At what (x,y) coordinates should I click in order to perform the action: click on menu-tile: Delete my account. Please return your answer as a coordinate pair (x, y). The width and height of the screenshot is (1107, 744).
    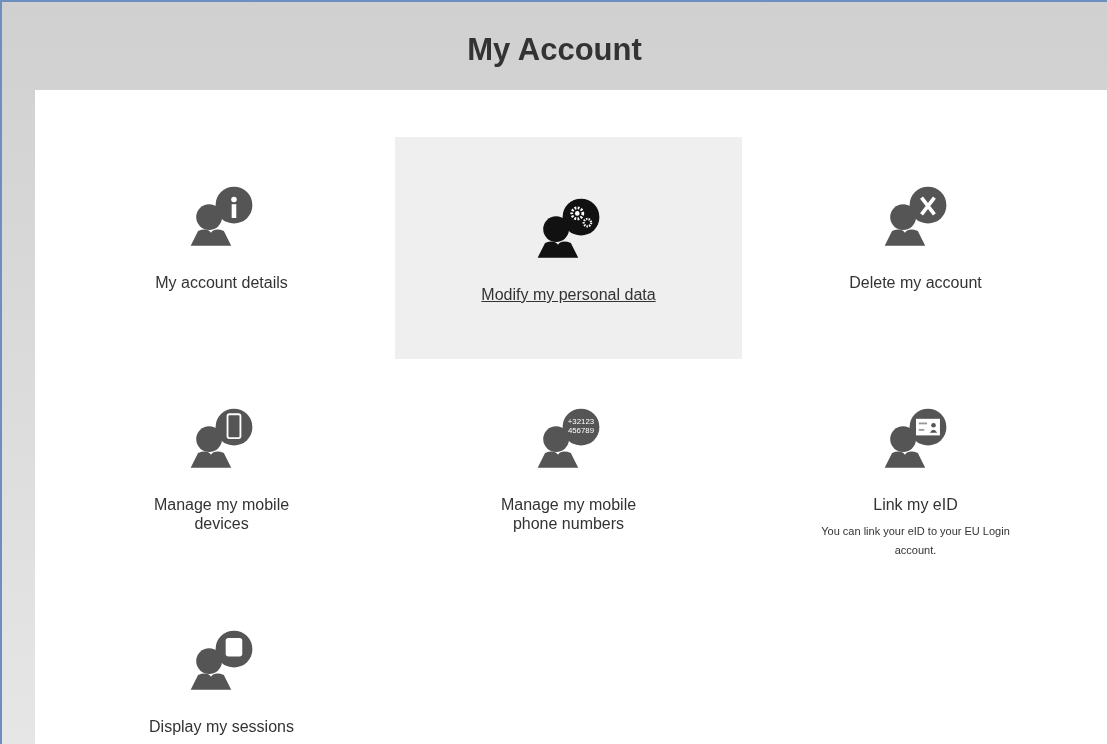
    Looking at the image, I should click on (915, 248).